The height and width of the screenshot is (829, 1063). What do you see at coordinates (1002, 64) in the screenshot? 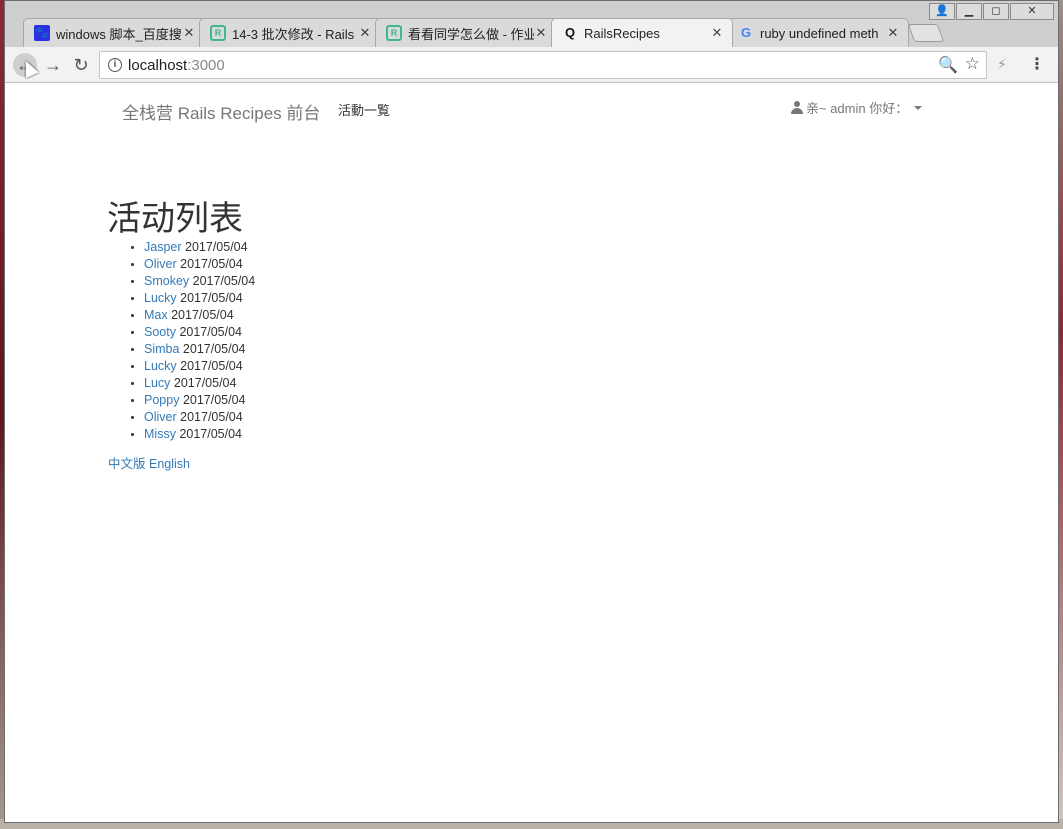
I see `extension-icon: ⚡` at bounding box center [1002, 64].